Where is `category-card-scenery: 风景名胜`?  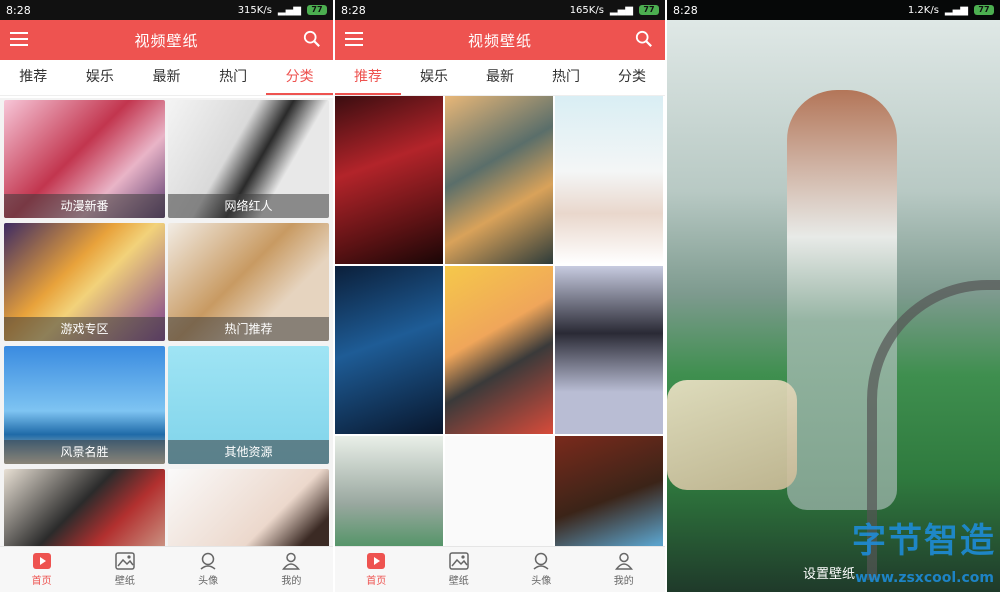
category-card-scenery: 风景名胜 is located at coordinates (84, 405).